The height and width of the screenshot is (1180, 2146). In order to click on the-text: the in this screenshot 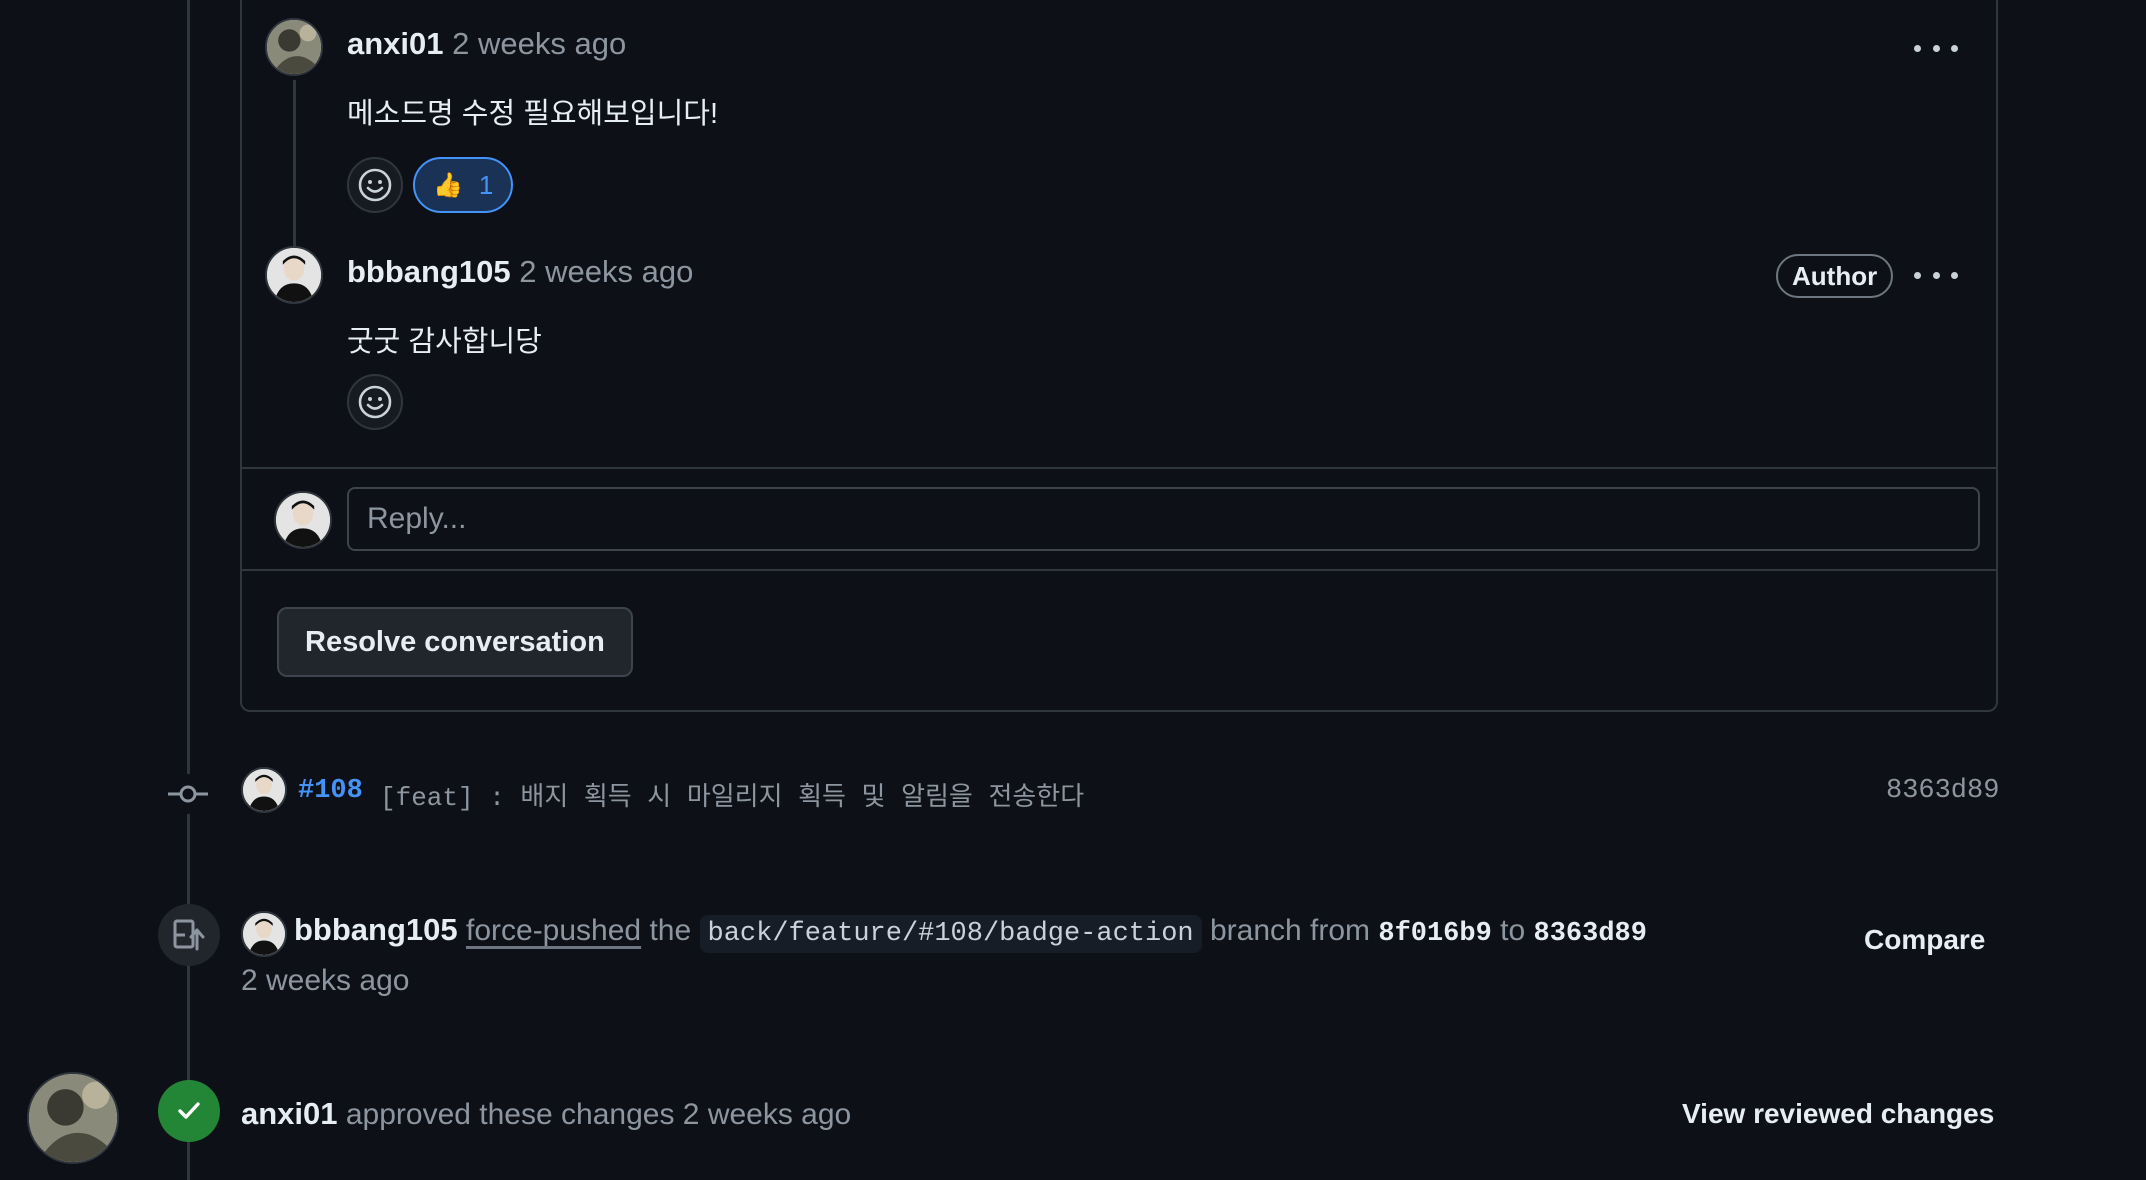, I will do `click(670, 930)`.